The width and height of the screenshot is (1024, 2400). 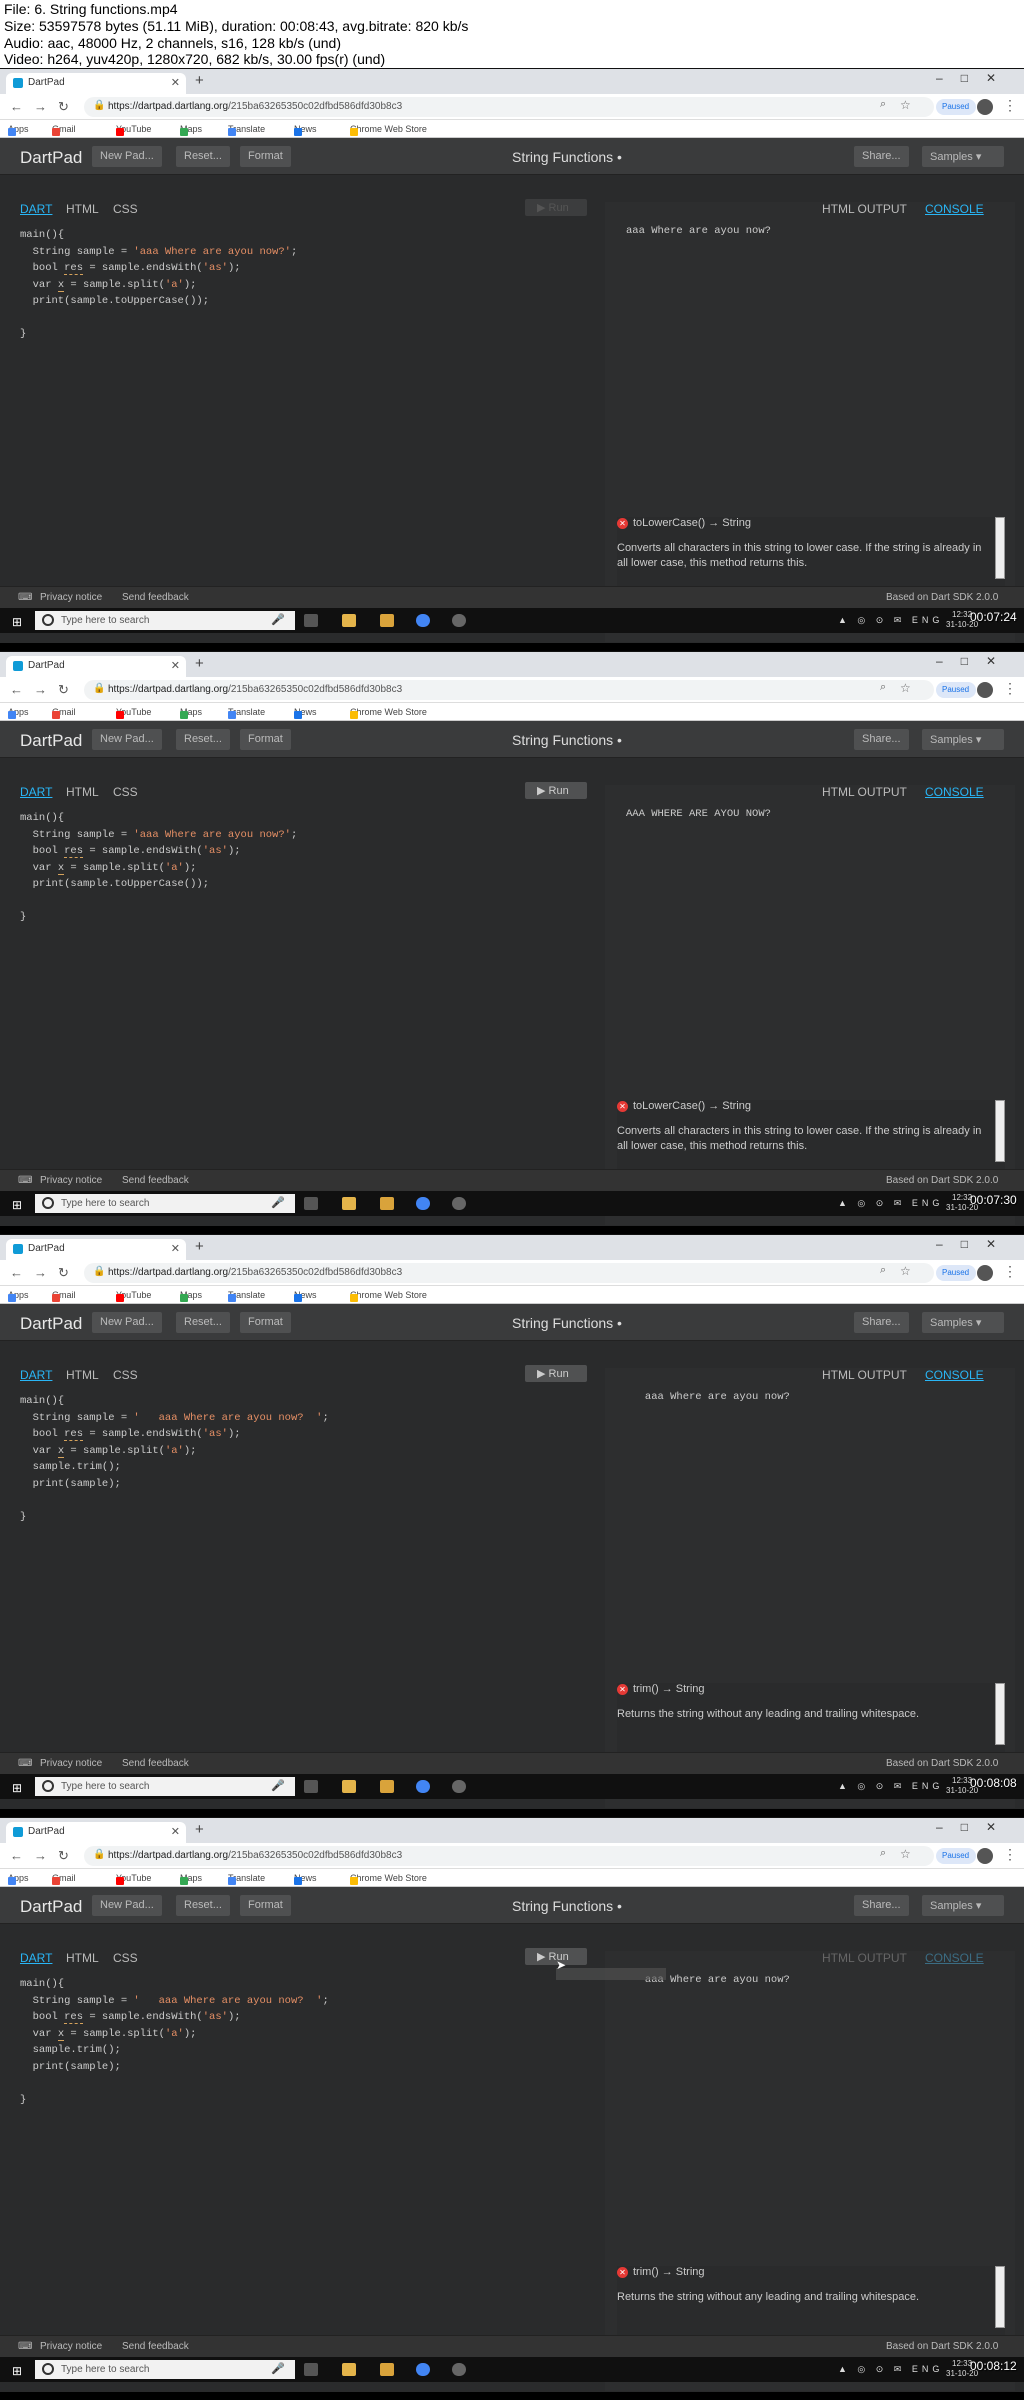 What do you see at coordinates (63, 107) in the screenshot?
I see `reload-icon: ↻` at bounding box center [63, 107].